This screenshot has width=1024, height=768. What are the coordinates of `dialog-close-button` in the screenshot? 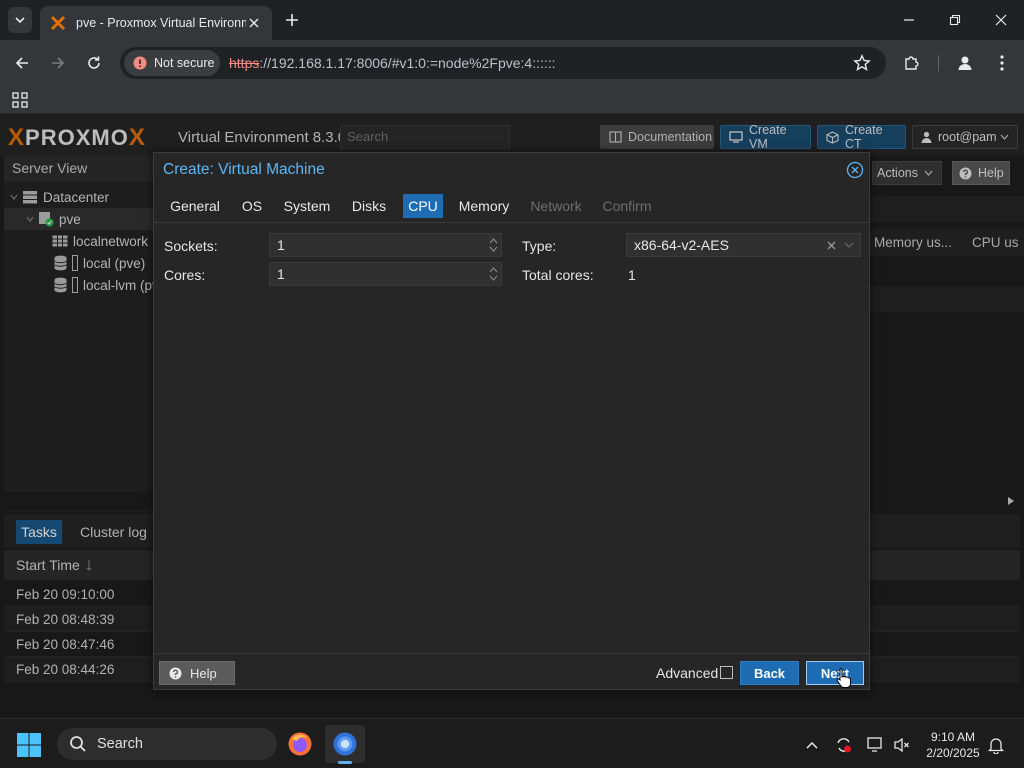 It's located at (855, 170).